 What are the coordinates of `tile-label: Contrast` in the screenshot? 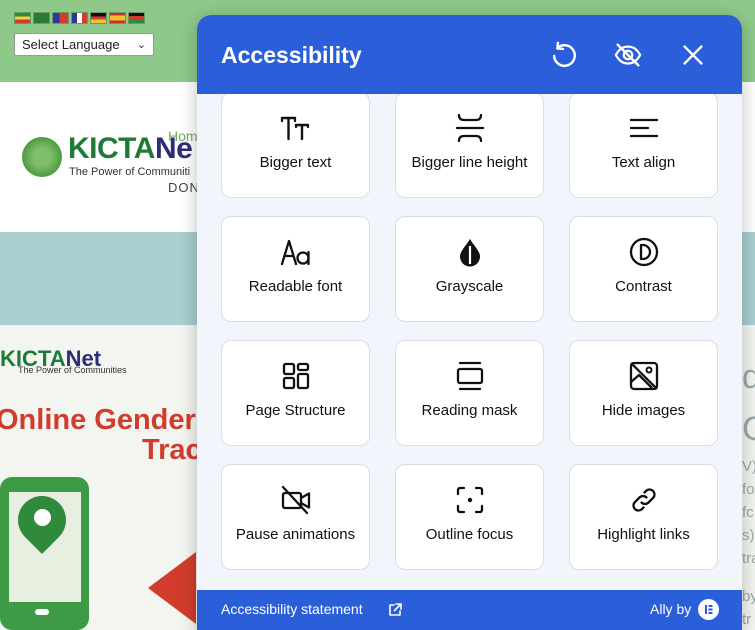 It's located at (643, 286).